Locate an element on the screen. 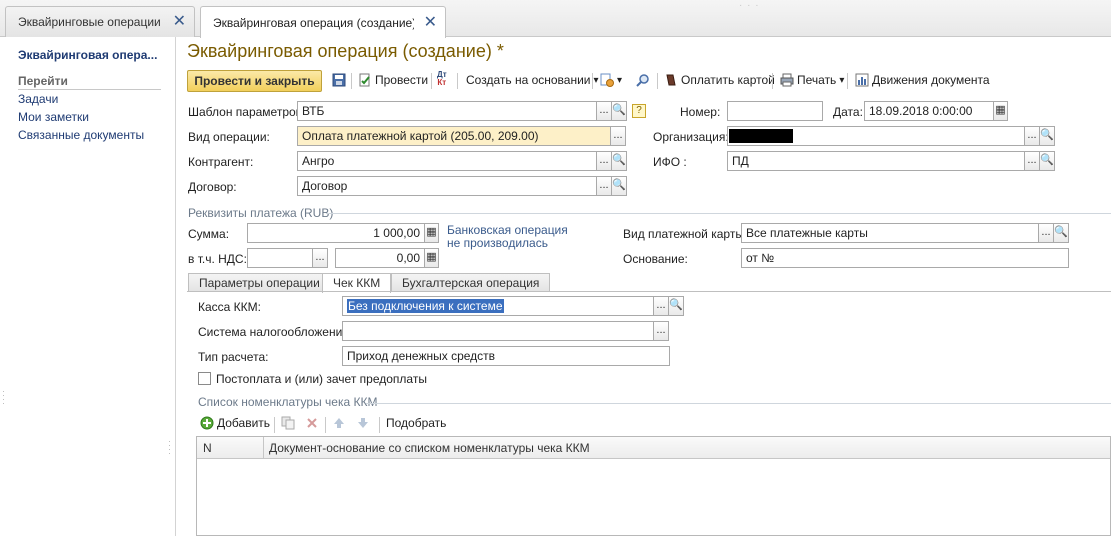  copy-icon is located at coordinates (288, 423).